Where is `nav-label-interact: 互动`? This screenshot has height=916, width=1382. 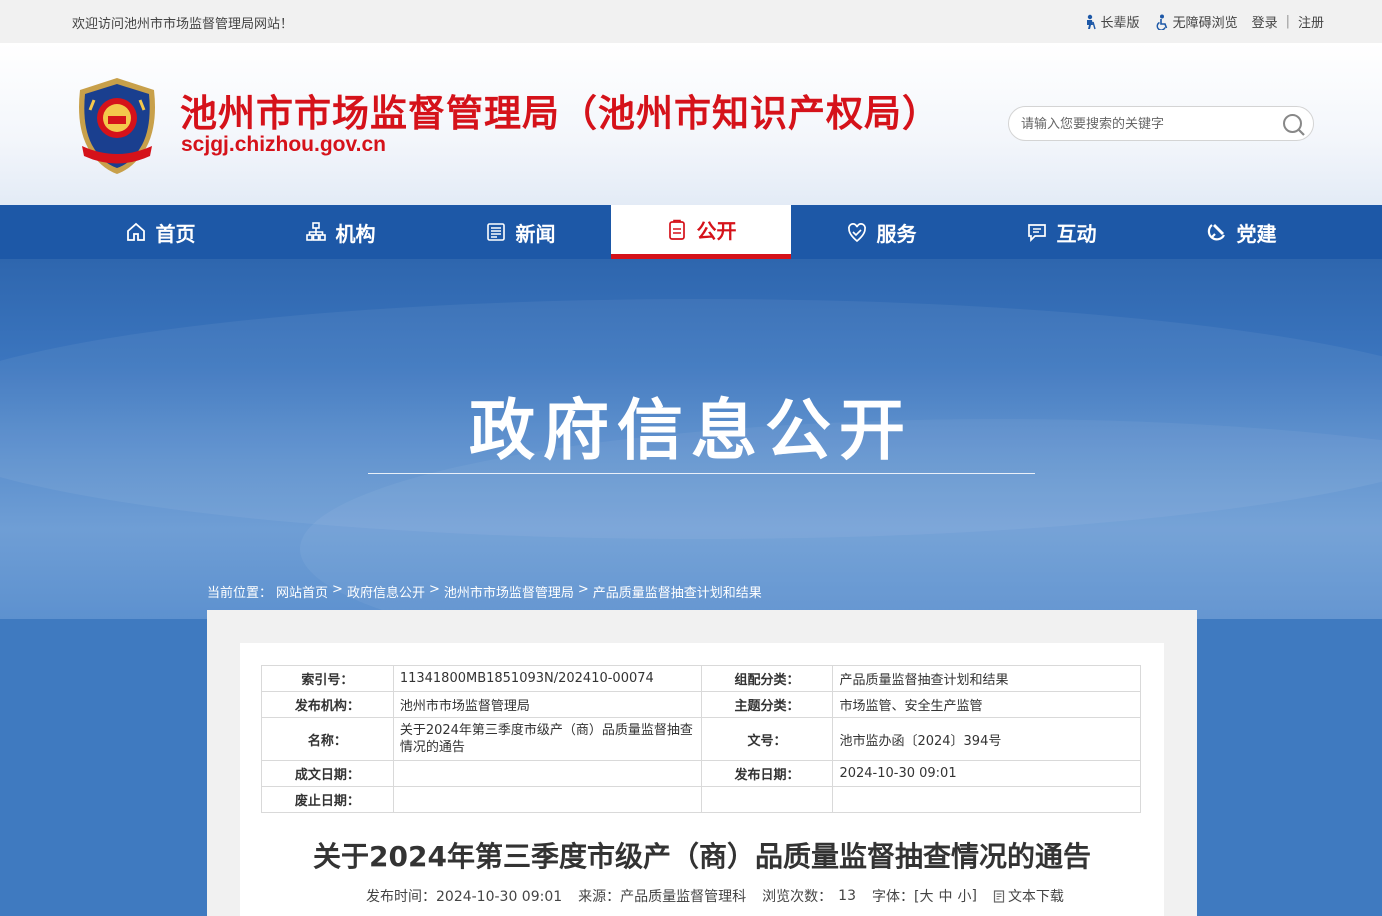 nav-label-interact: 互动 is located at coordinates (1076, 233).